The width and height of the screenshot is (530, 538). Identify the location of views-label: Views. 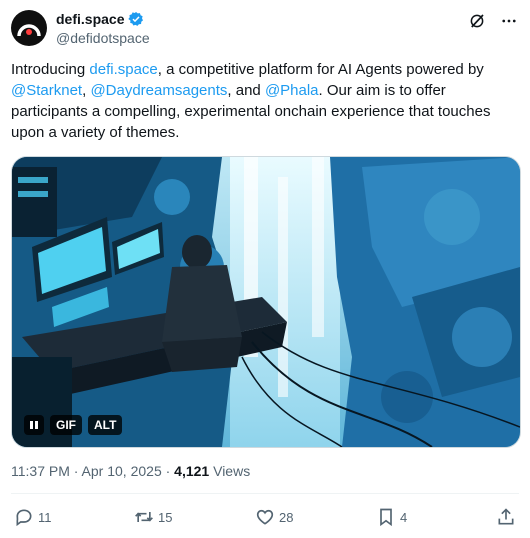
(230, 471).